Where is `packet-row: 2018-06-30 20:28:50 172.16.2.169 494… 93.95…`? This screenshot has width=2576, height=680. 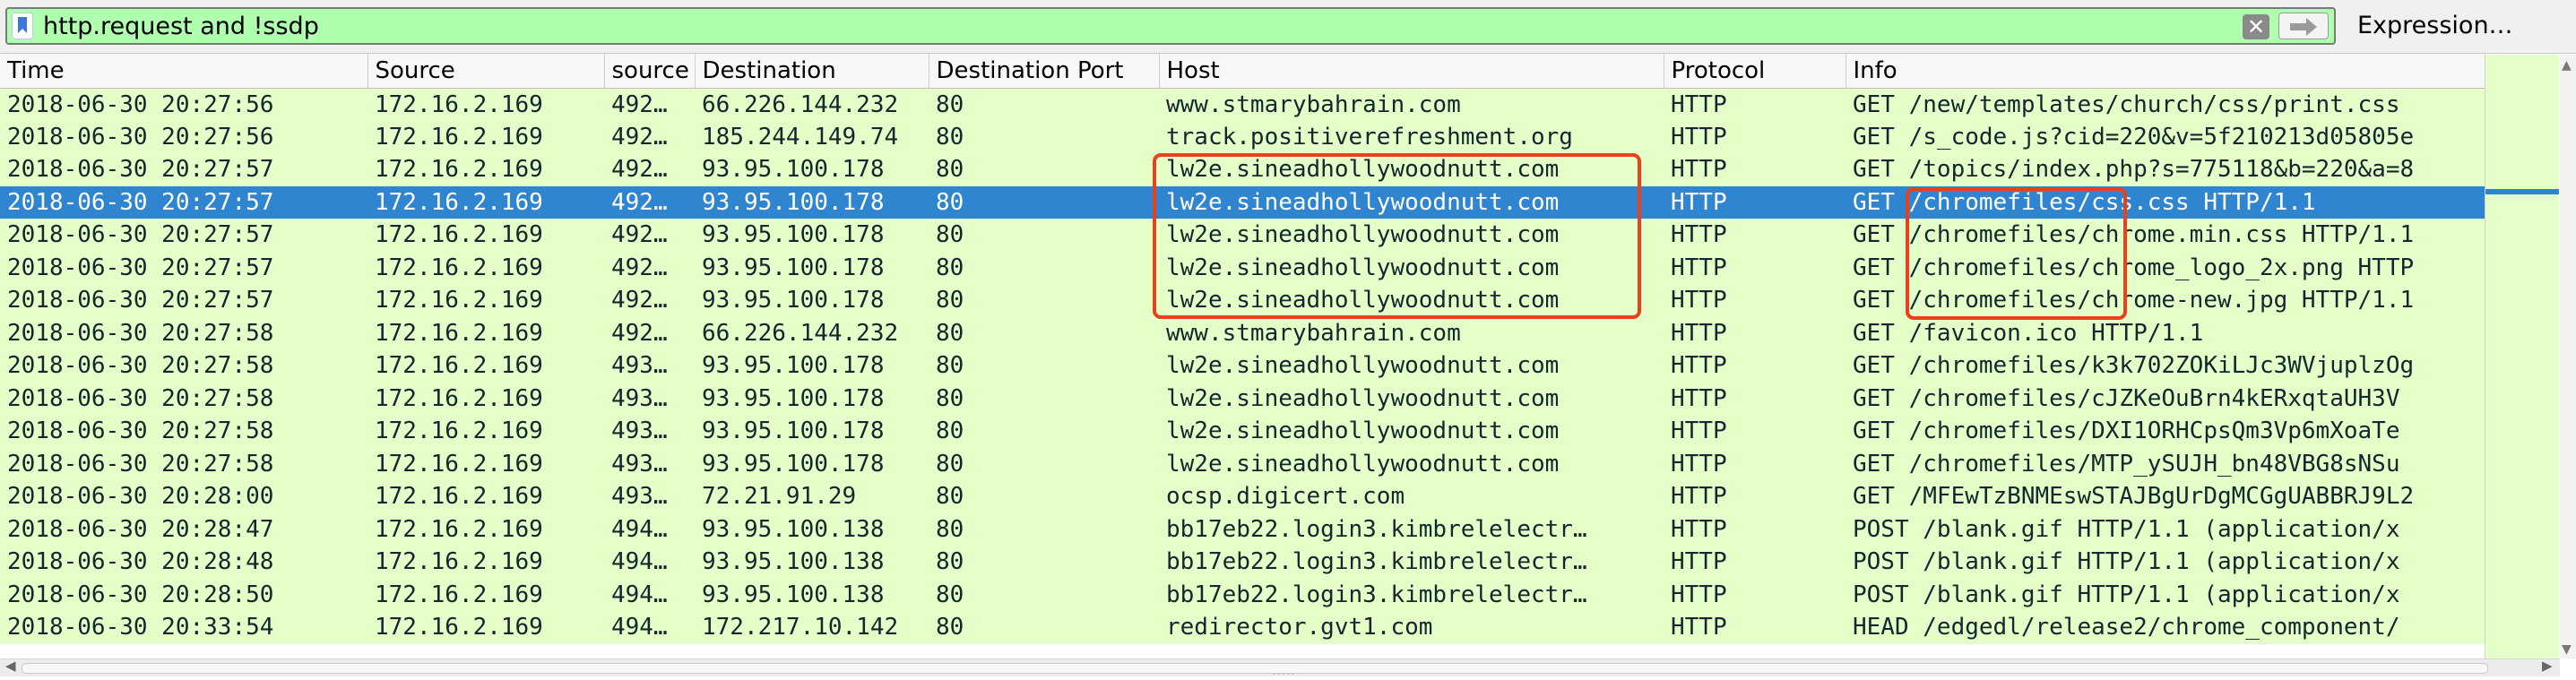
packet-row: 2018-06-30 20:28:50 172.16.2.169 494… 93.95… is located at coordinates (1242, 594).